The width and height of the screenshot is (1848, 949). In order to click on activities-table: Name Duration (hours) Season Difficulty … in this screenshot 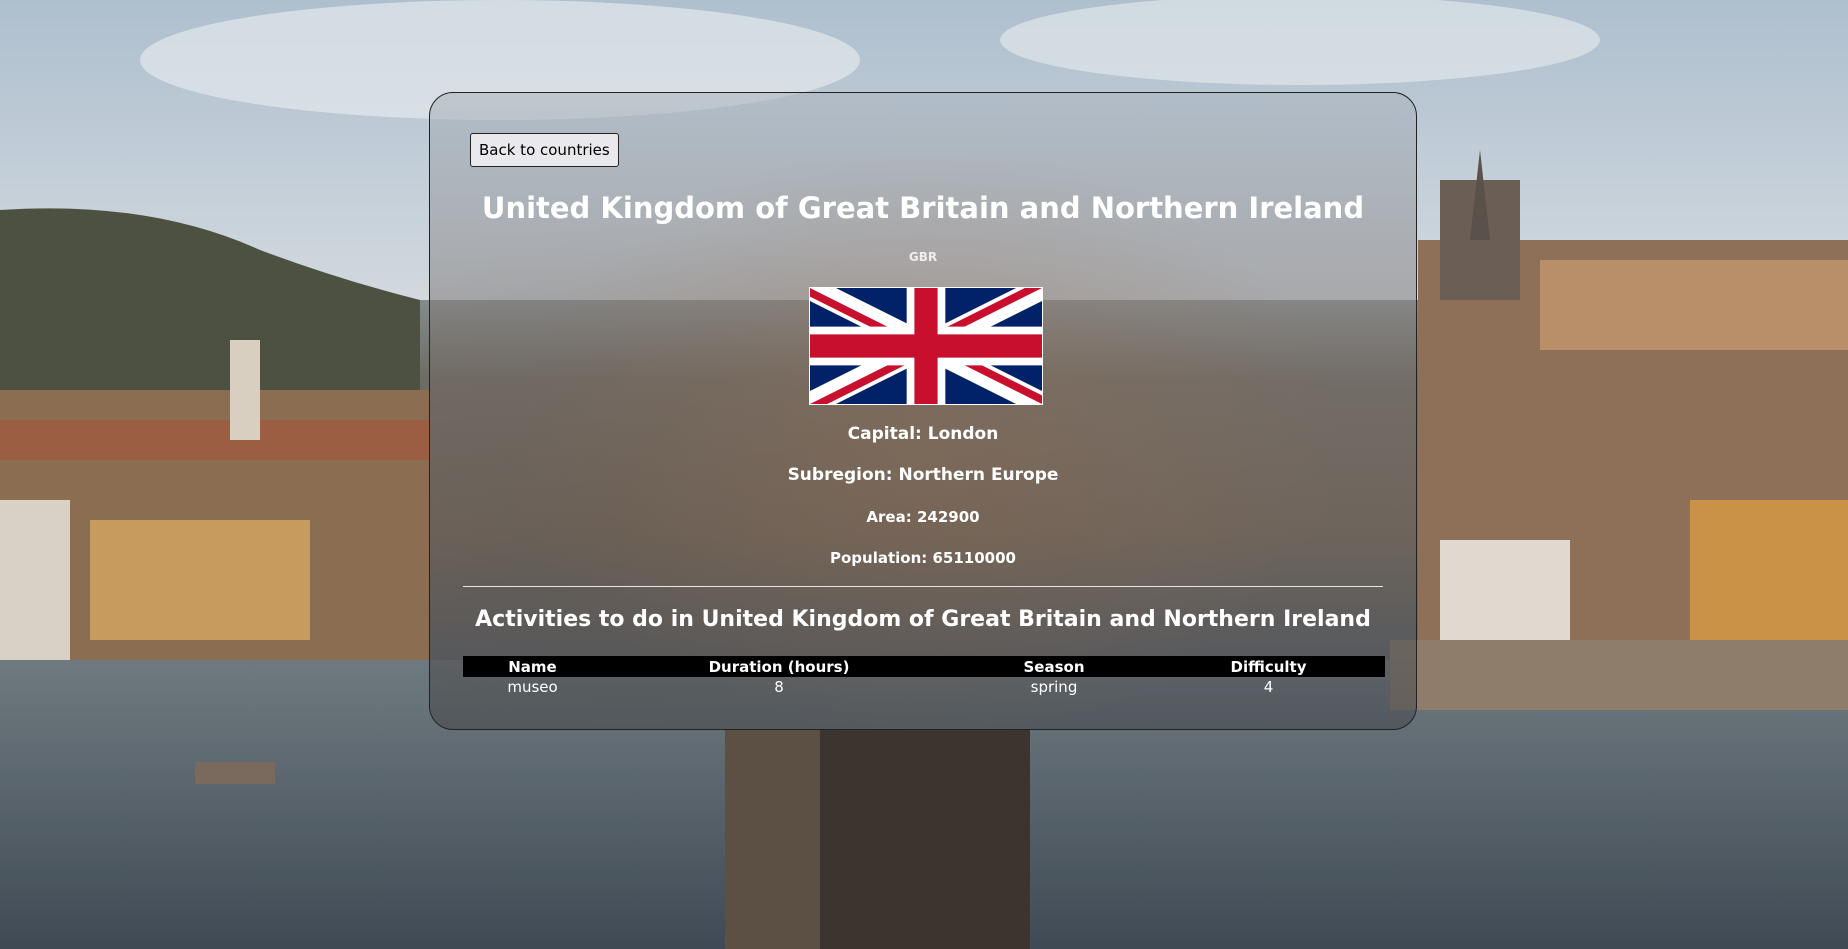, I will do `click(924, 676)`.